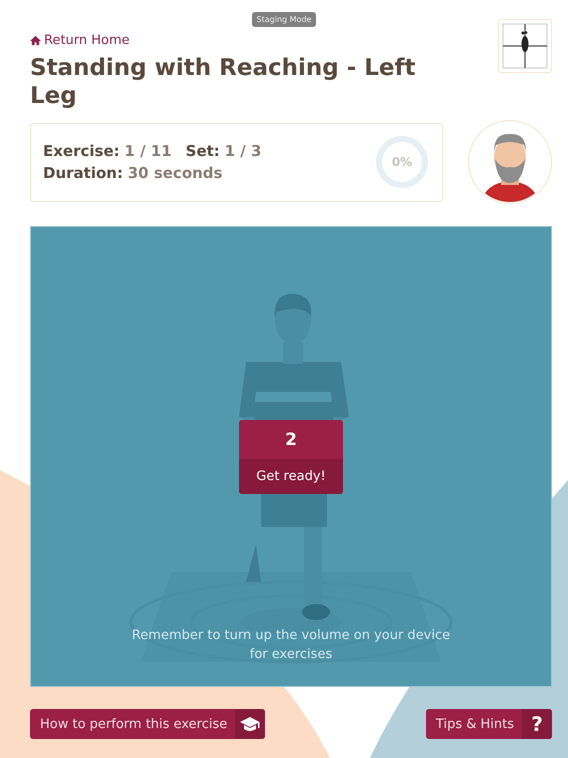 This screenshot has height=758, width=568. What do you see at coordinates (525, 46) in the screenshot?
I see `foot-position-icon` at bounding box center [525, 46].